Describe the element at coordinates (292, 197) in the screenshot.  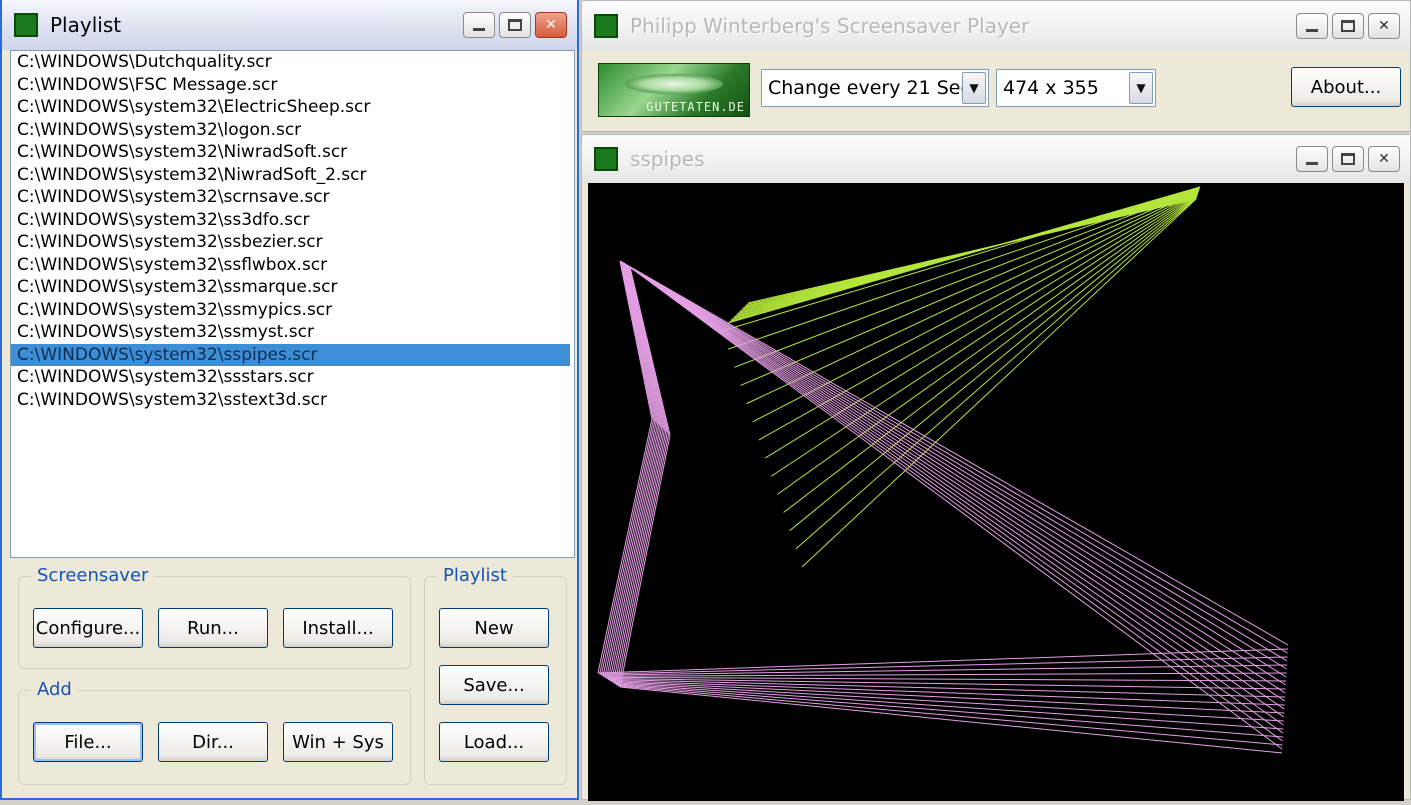
I see `list-item: C:\WINDOWS\system32\scrnsave.scr` at that location.